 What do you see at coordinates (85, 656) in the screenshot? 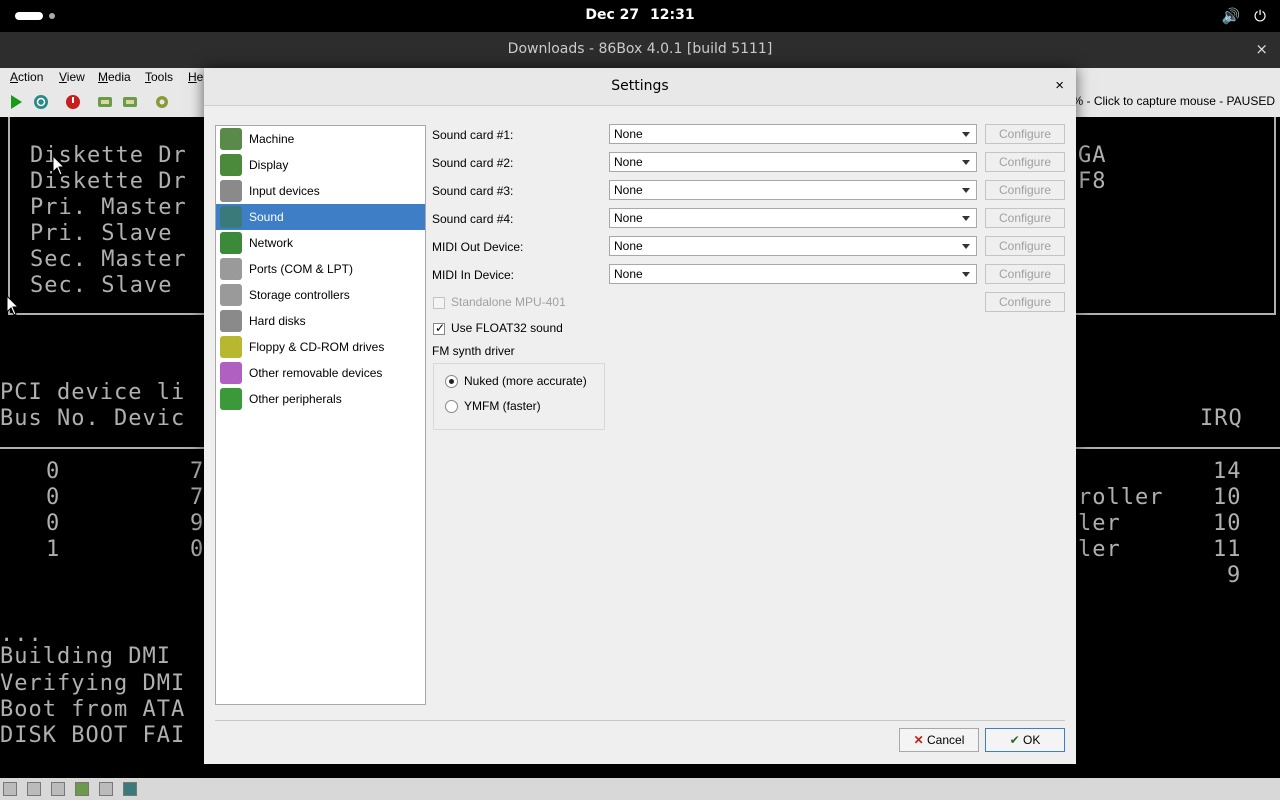
I see `dos-line: Building DMI` at bounding box center [85, 656].